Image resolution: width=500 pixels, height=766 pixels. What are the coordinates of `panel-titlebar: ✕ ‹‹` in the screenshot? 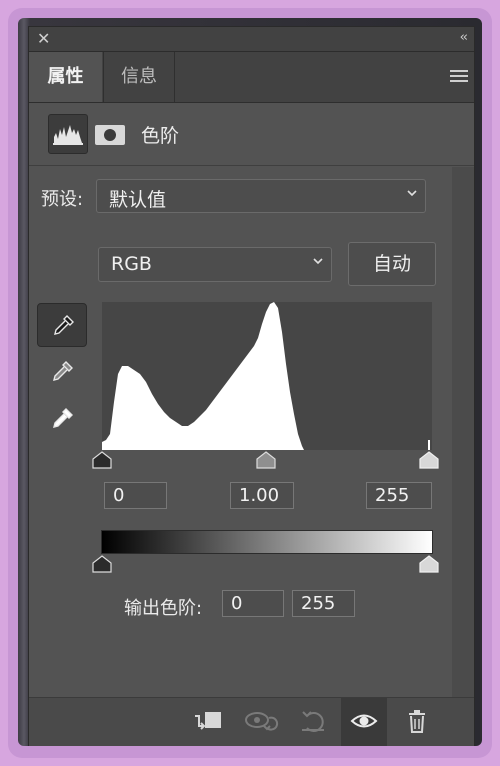 It's located at (251, 39).